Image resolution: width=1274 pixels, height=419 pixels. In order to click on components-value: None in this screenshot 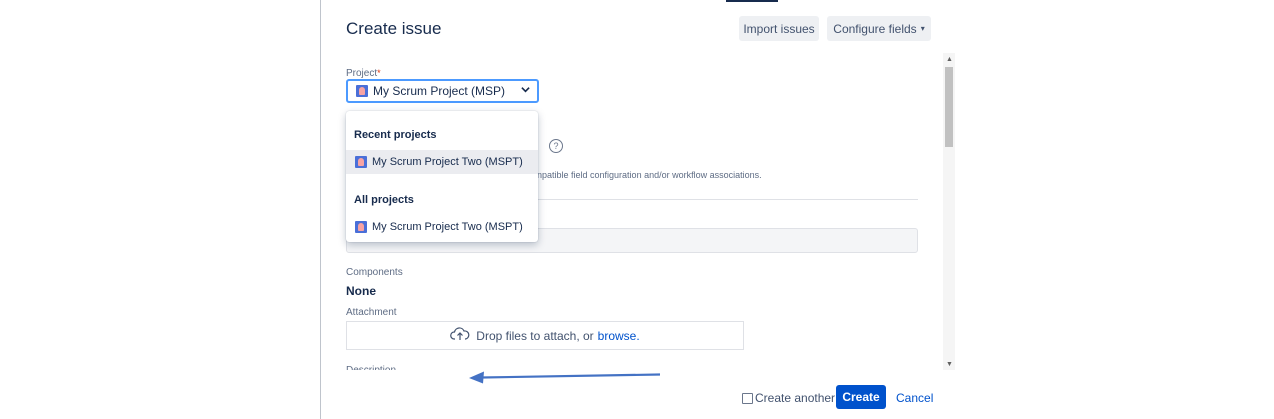, I will do `click(361, 291)`.